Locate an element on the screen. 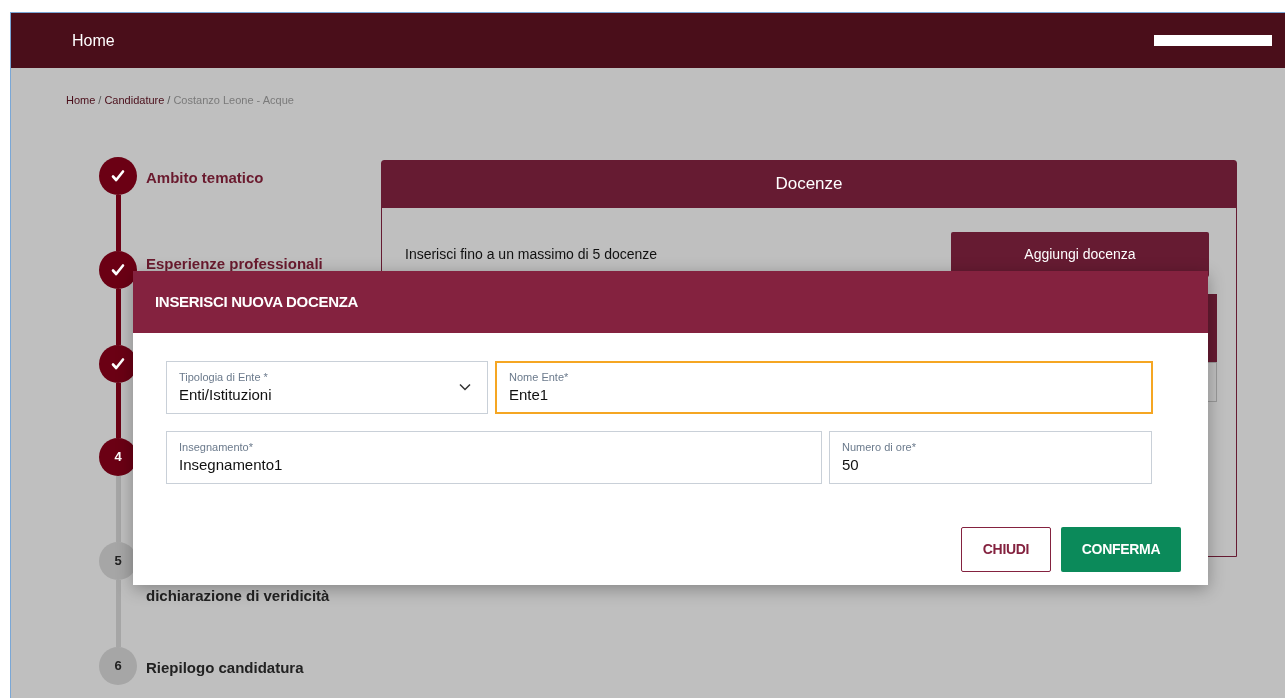 Image resolution: width=1285 pixels, height=698 pixels. home-link: Home is located at coordinates (93, 40).